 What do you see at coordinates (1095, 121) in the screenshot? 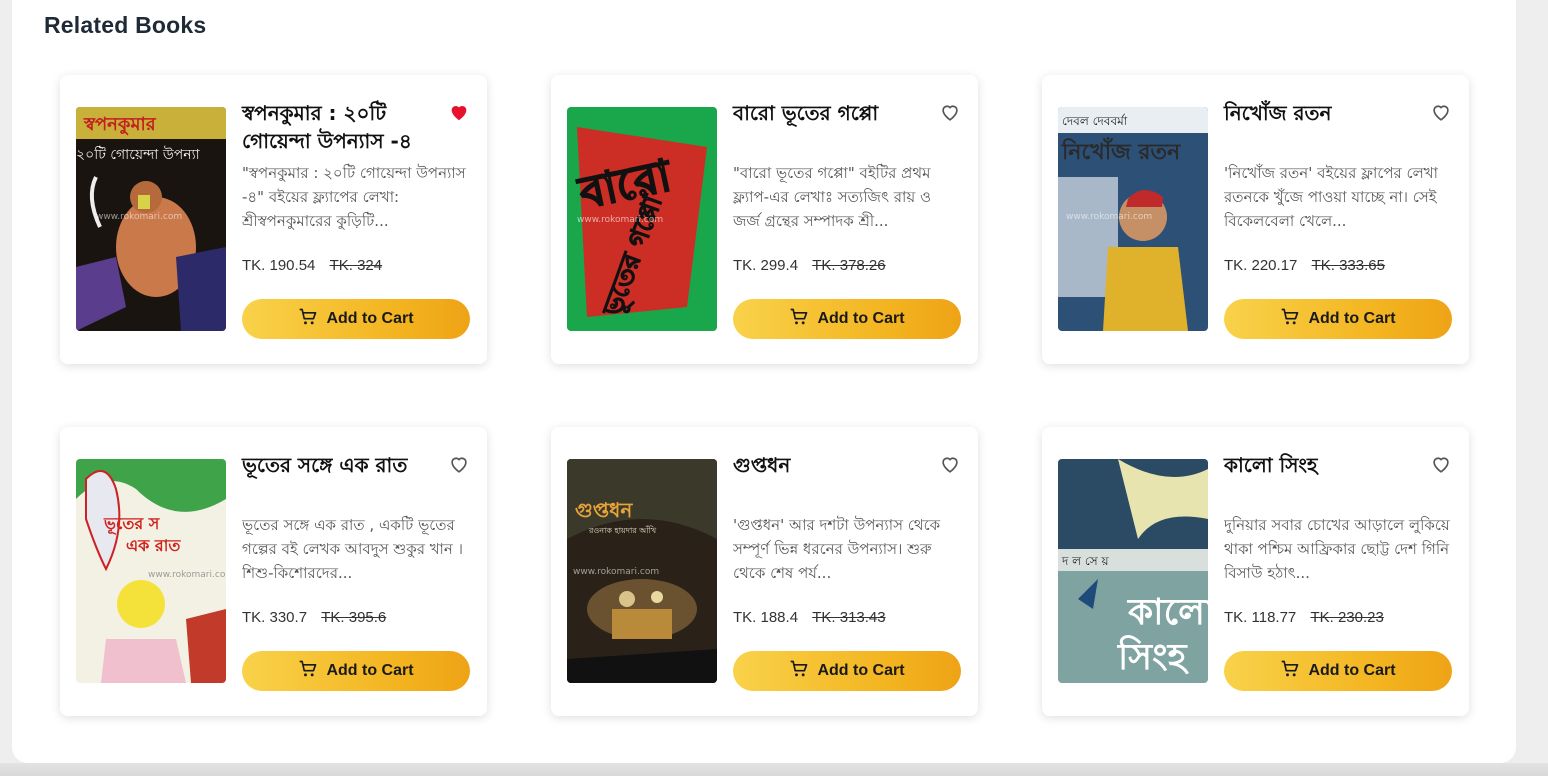
I see `svg-text: দেবল দেববর্মা` at bounding box center [1095, 121].